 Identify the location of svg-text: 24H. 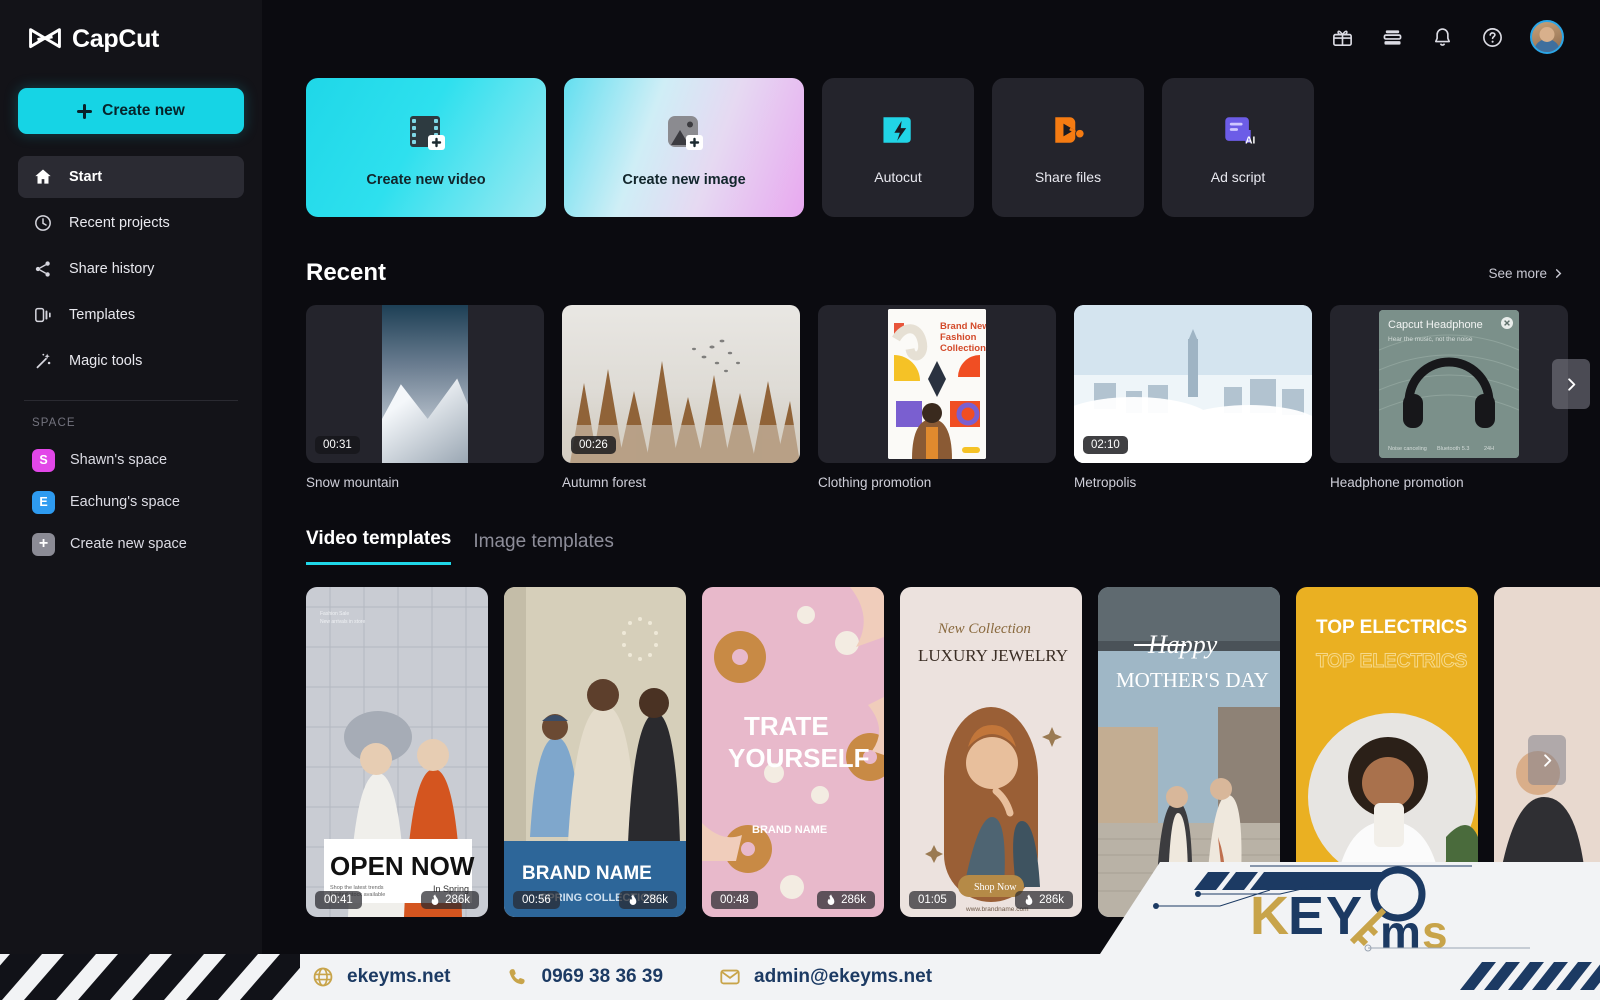
(1489, 449).